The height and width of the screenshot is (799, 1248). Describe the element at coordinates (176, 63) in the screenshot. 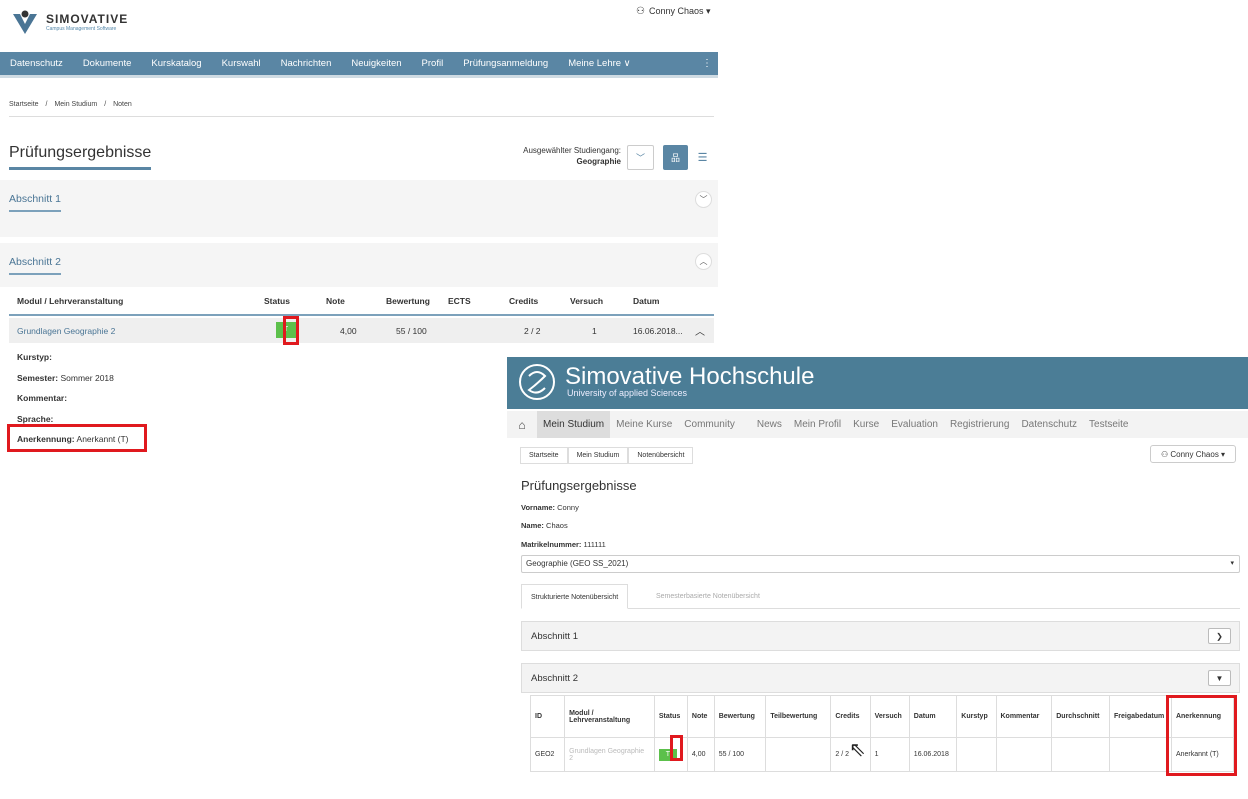

I see `nav-item-kurskatalog: Kurskatalog` at that location.